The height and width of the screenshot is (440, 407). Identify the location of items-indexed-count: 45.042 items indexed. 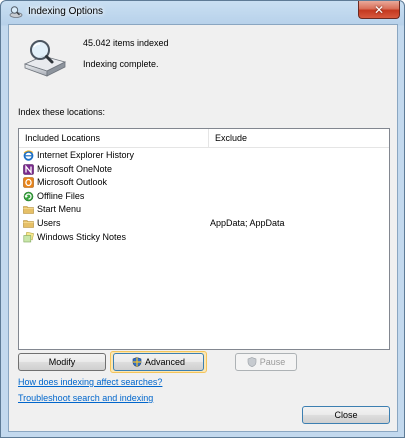
(126, 43).